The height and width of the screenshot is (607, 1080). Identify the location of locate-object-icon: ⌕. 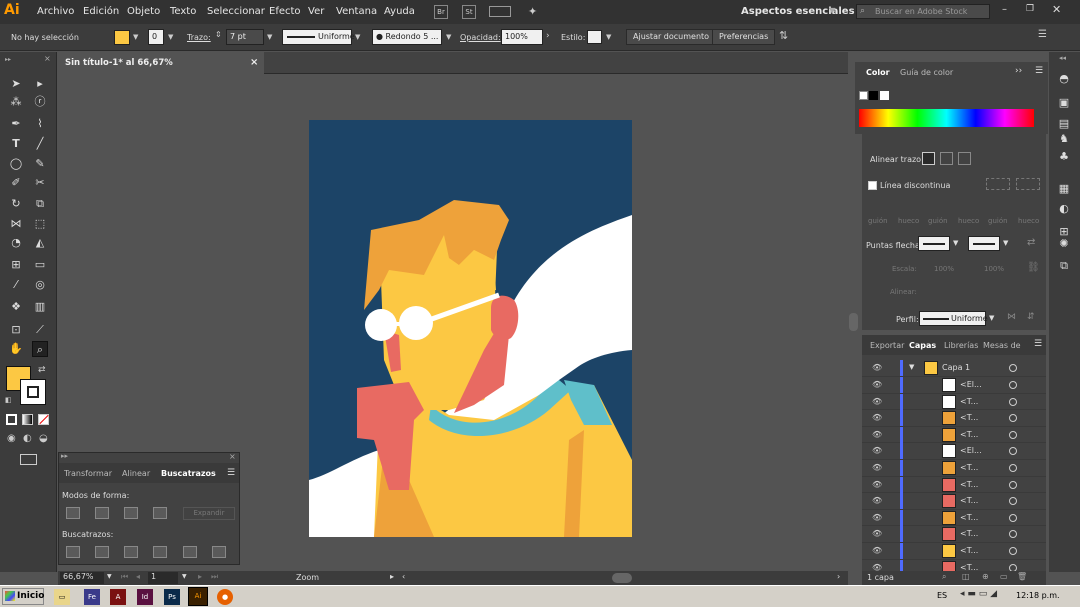
(944, 577).